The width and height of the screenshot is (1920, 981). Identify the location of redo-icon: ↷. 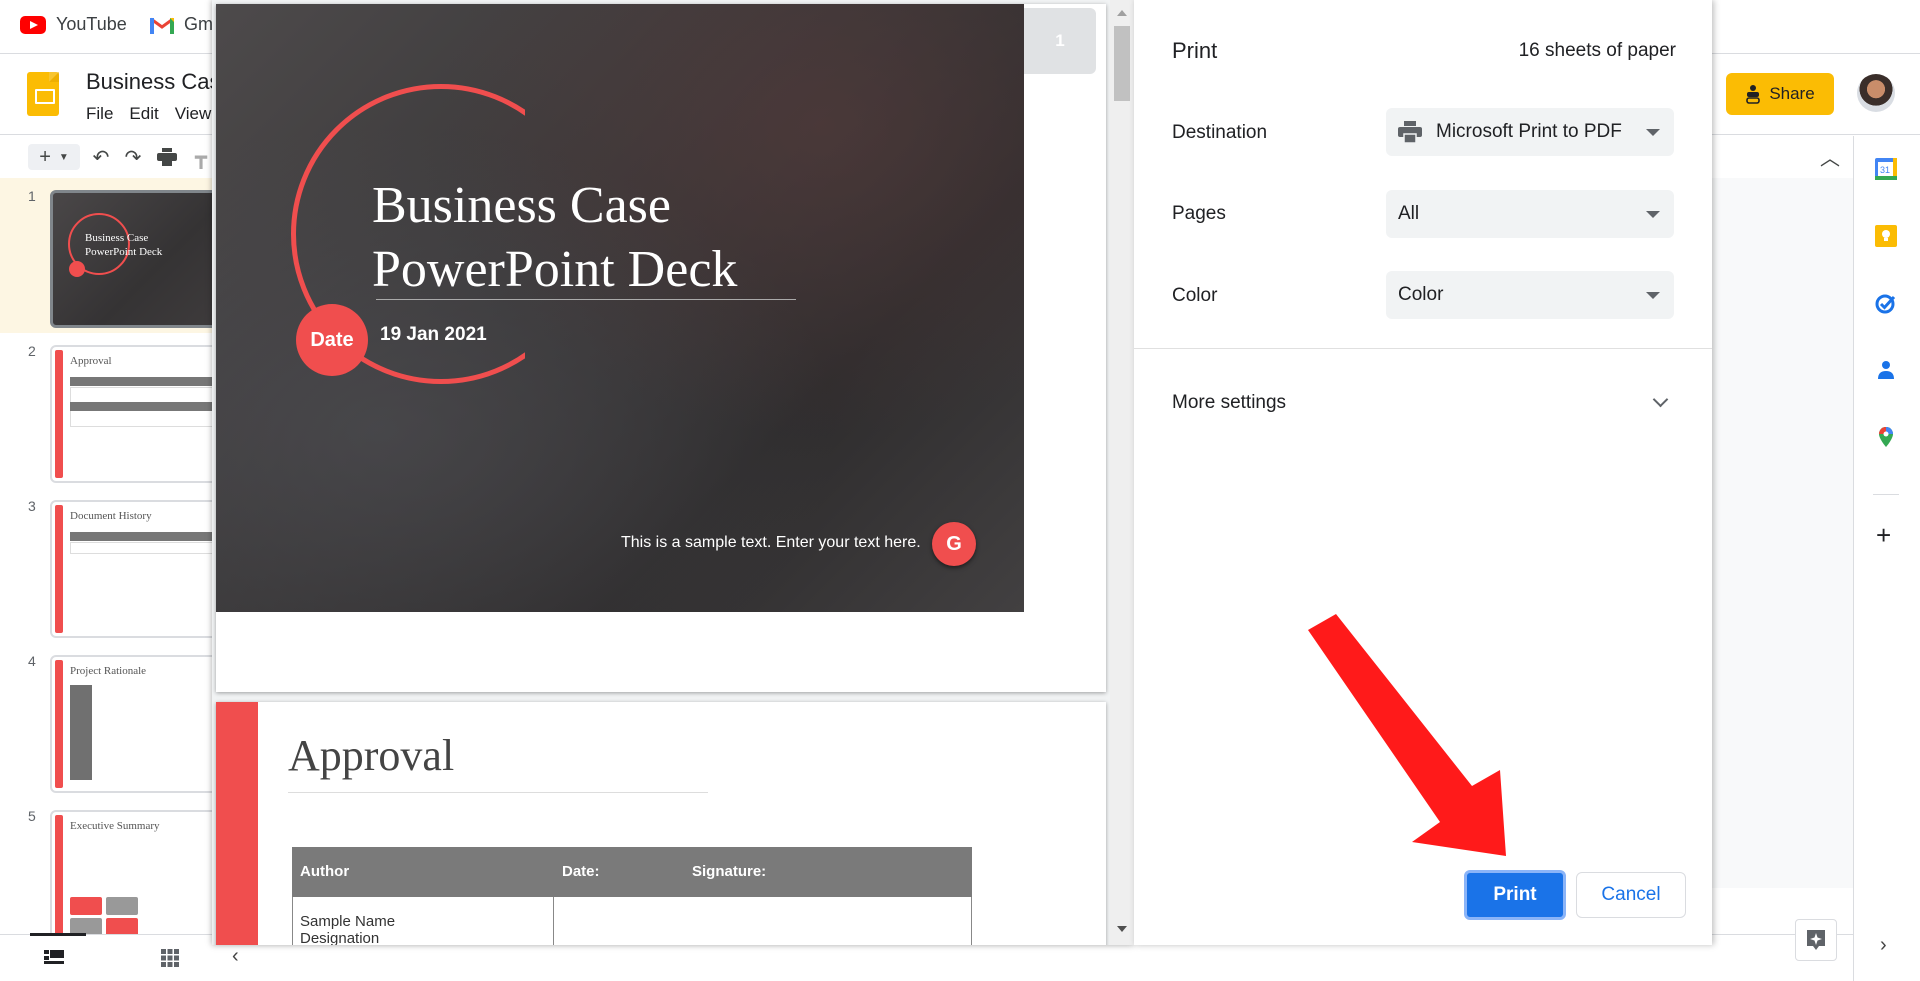
(133, 157).